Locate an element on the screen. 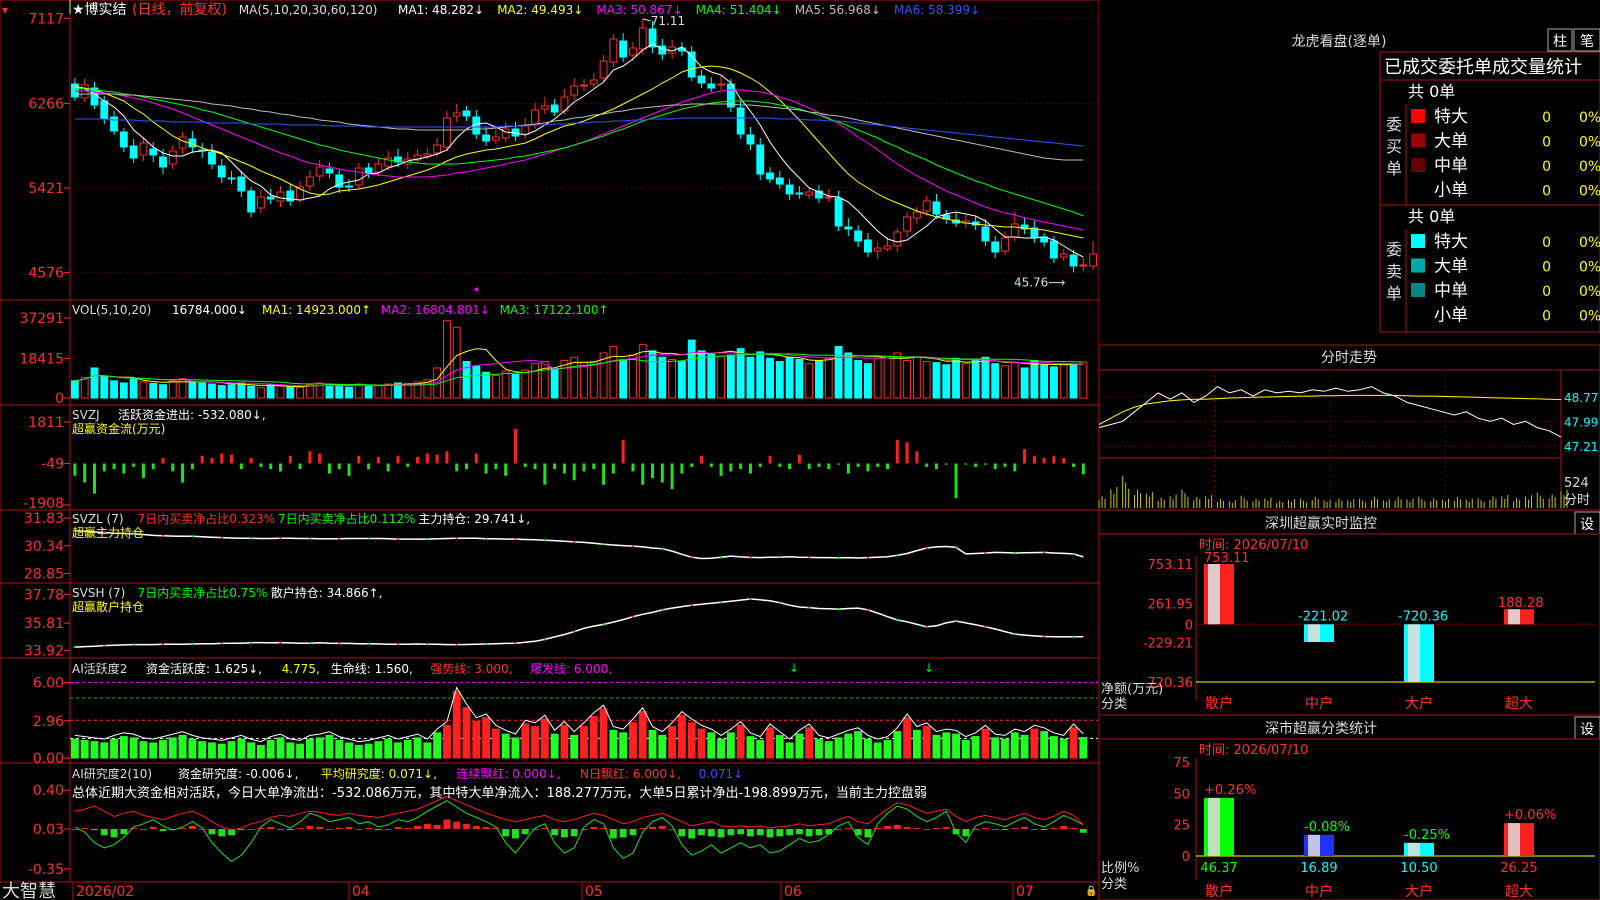 This screenshot has width=1600, height=900. buy-row-value: 0 is located at coordinates (1546, 118).